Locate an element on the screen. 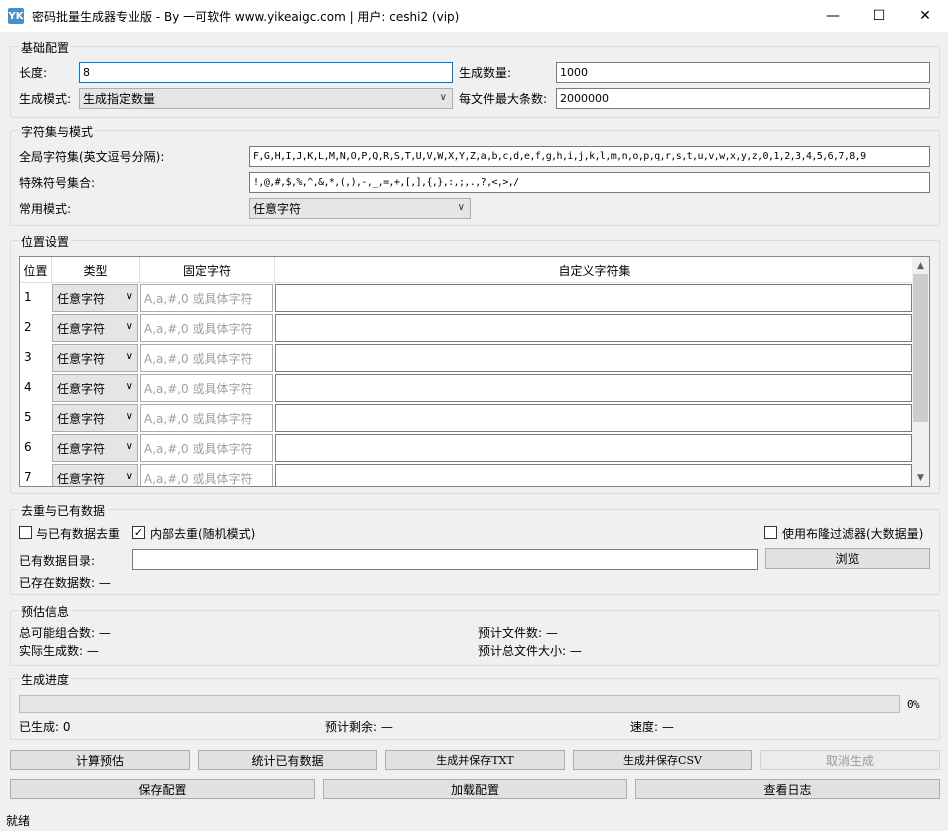  status-text: 就绪 is located at coordinates (18, 821).